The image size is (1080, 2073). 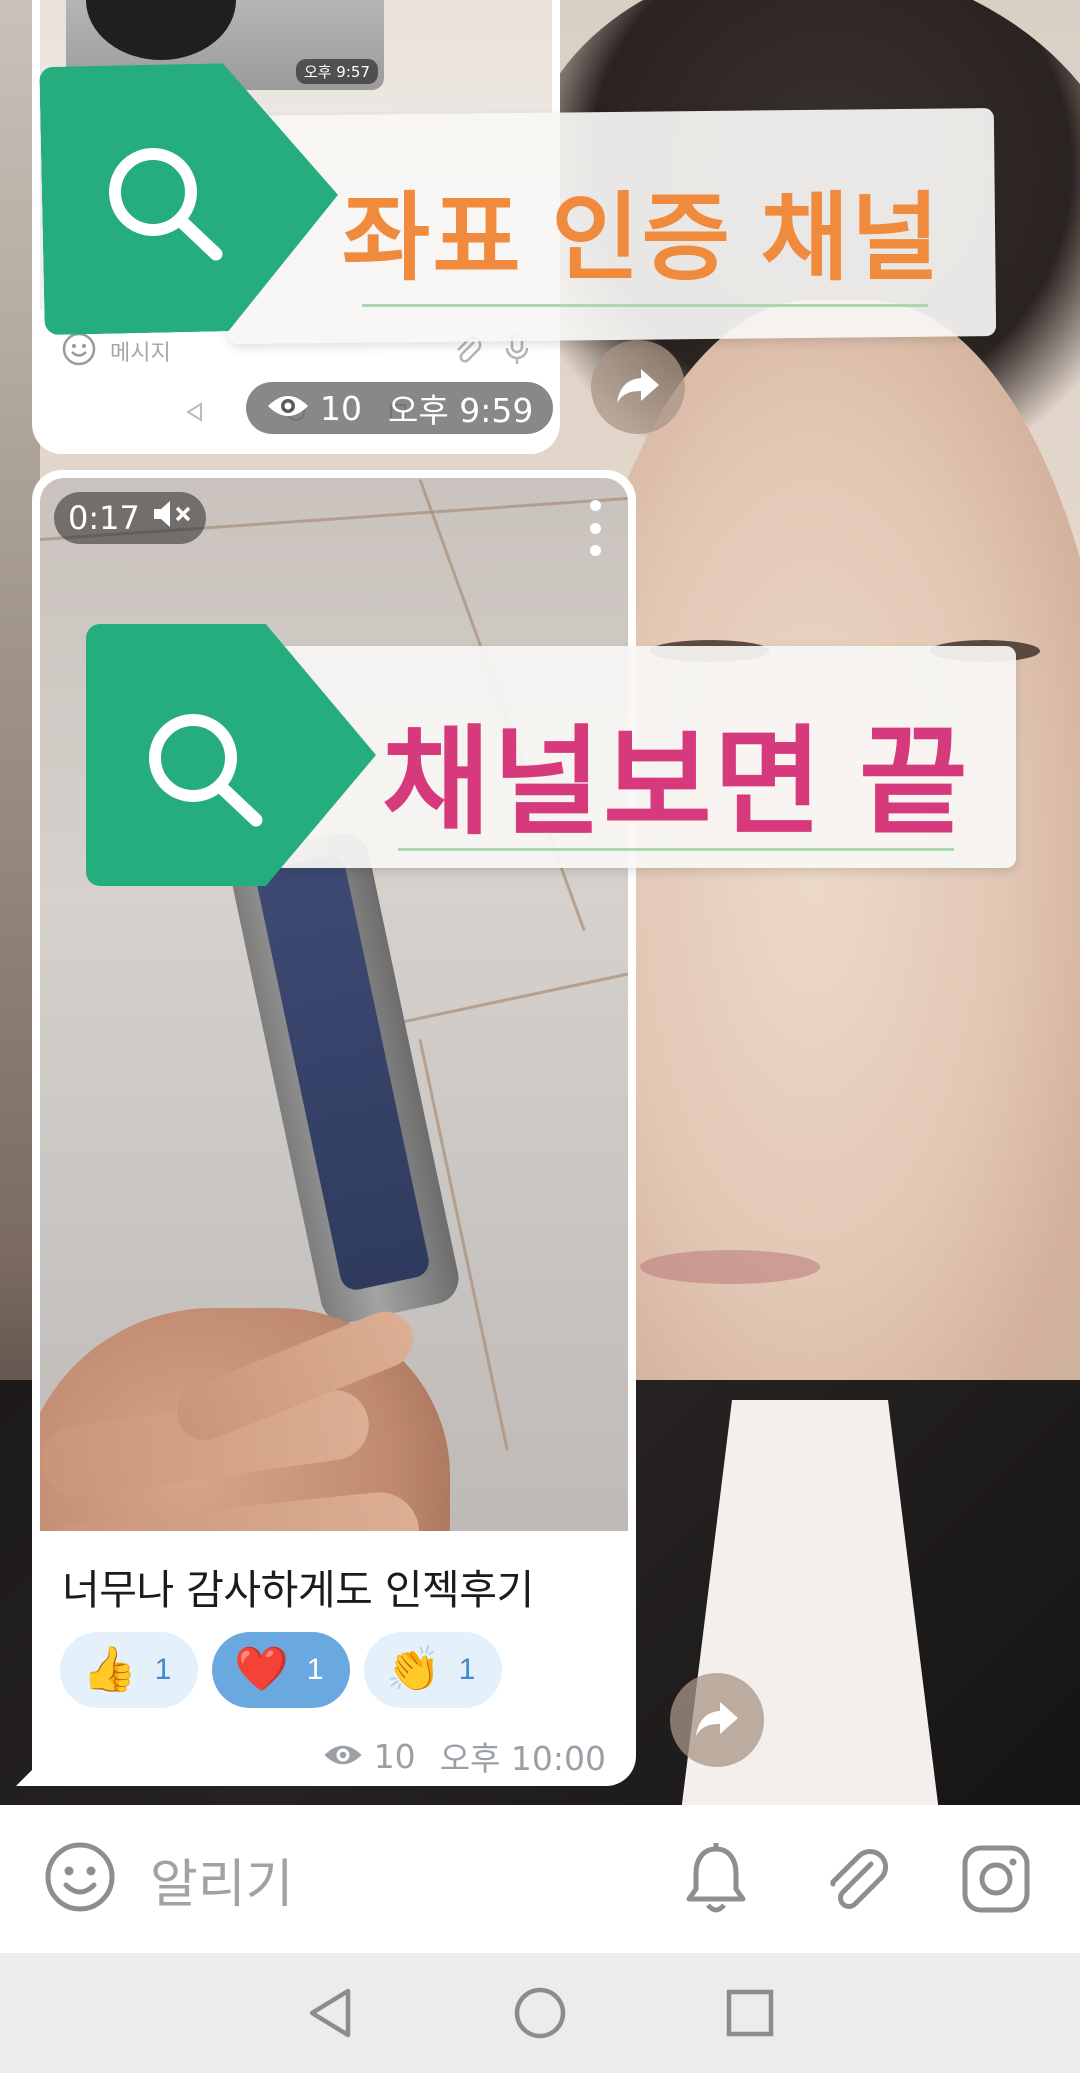 What do you see at coordinates (522, 1758) in the screenshot?
I see `message-time: 오후 10:00` at bounding box center [522, 1758].